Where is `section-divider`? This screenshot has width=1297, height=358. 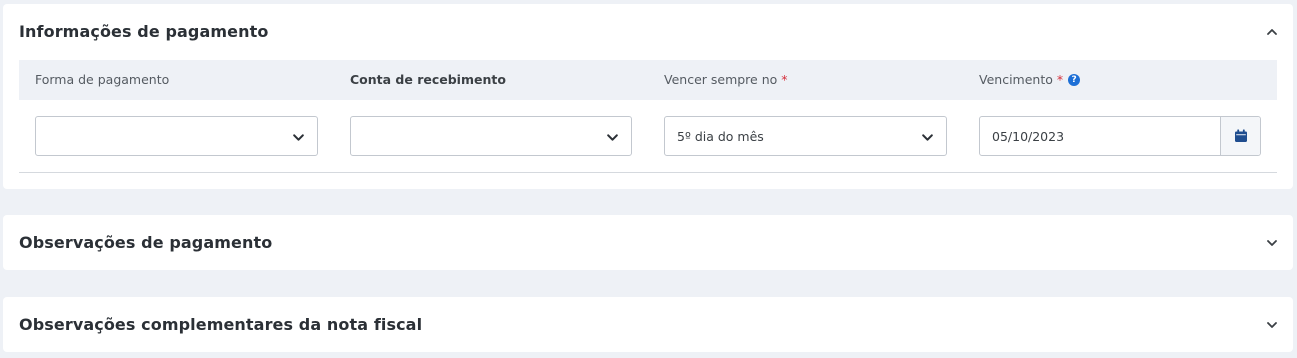
section-divider is located at coordinates (648, 172).